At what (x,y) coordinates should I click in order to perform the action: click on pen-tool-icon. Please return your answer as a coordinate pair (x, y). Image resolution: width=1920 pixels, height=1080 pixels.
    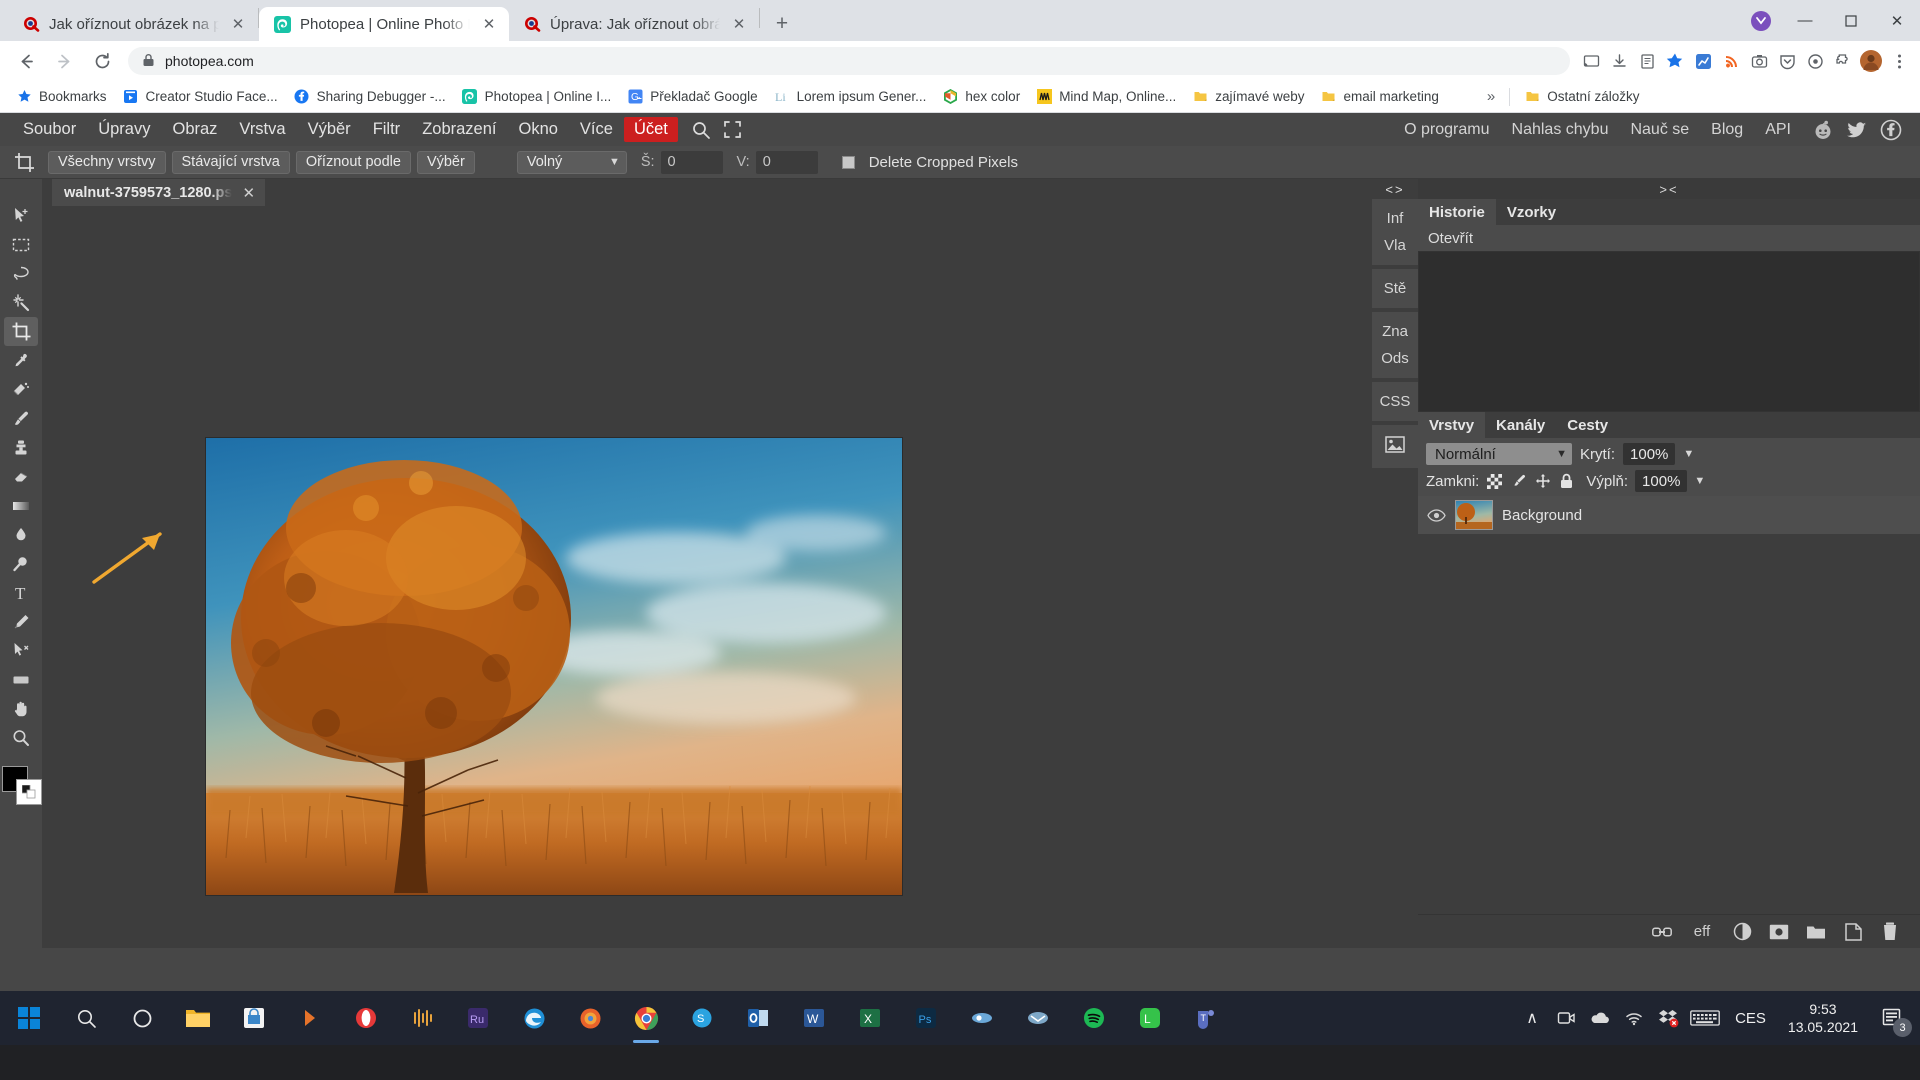
    Looking at the image, I should click on (21, 621).